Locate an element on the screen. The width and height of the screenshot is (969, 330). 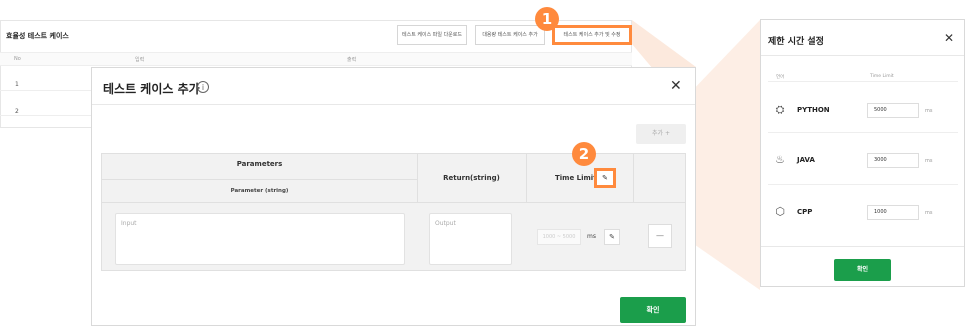
language-name: PYTHON is located at coordinates (813, 110).